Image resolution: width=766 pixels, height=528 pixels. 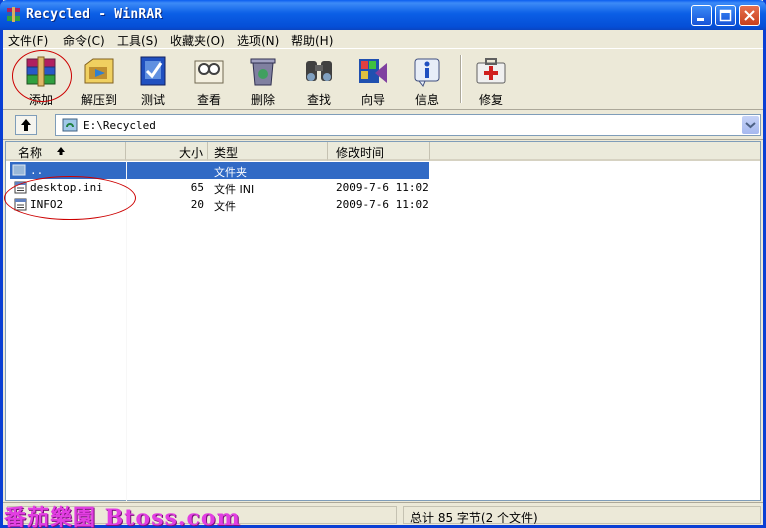 I want to click on find-button: 查找, so click(x=319, y=79).